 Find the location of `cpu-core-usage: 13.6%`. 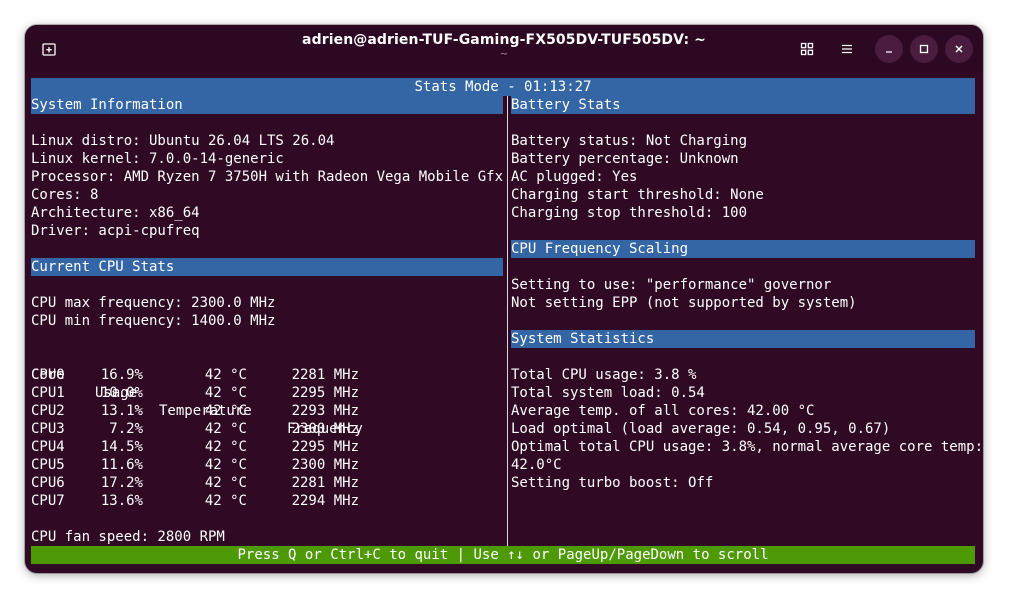

cpu-core-usage: 13.6% is located at coordinates (121, 501).